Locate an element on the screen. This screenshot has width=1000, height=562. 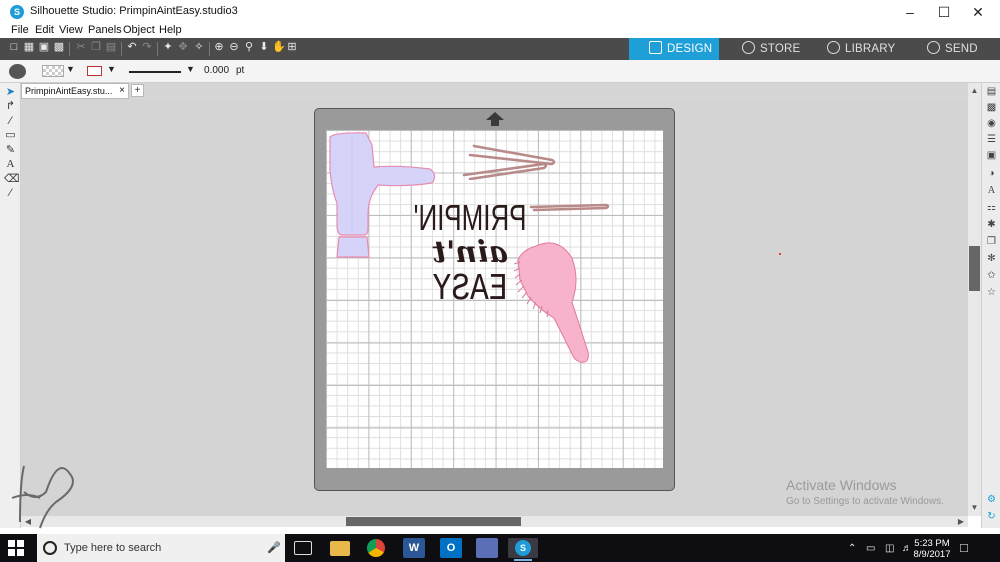
replicate-panel-icon: ✱ is located at coordinates (991, 224).